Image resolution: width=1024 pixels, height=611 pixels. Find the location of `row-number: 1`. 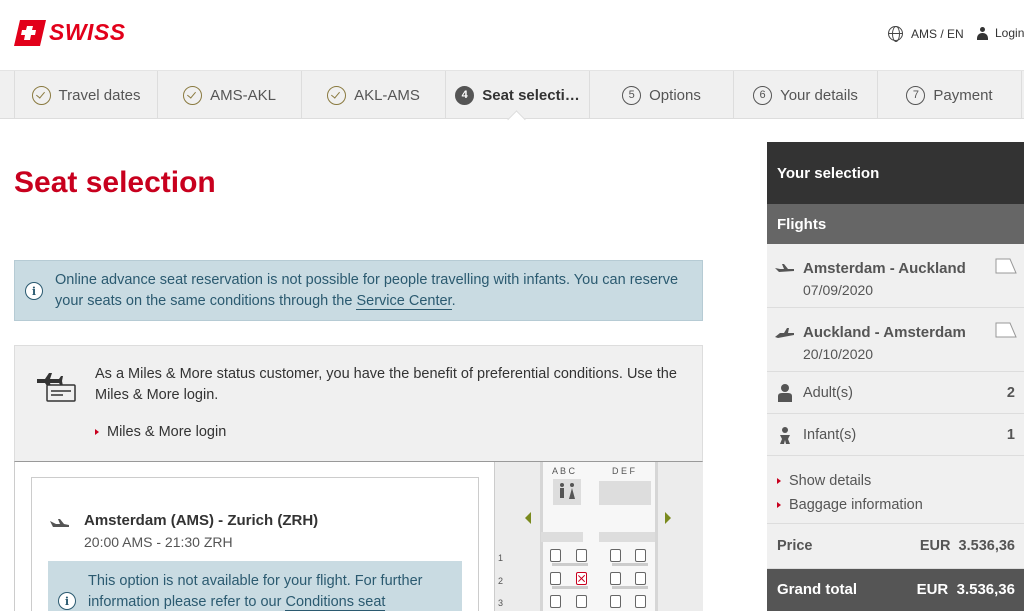

row-number: 1 is located at coordinates (501, 558).